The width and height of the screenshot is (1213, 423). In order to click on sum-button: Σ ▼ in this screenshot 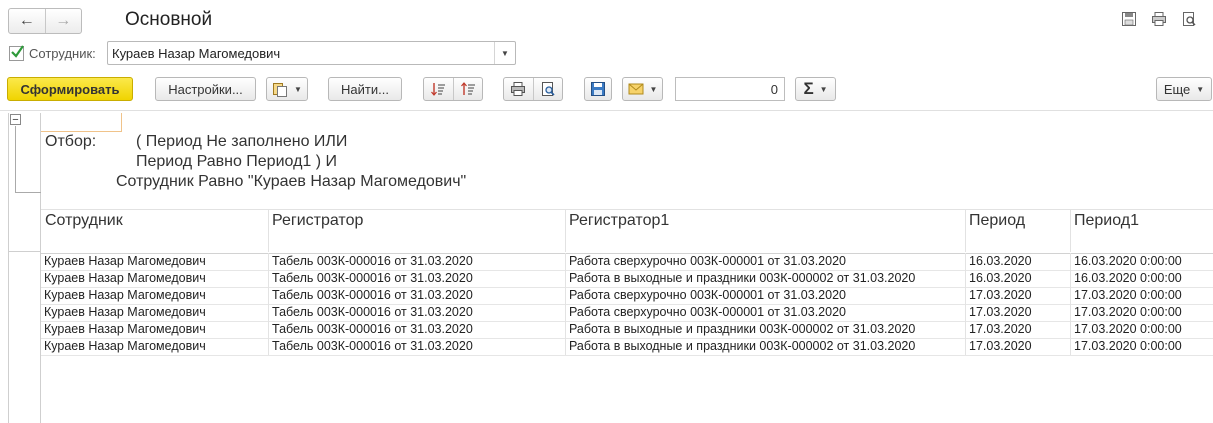, I will do `click(815, 89)`.